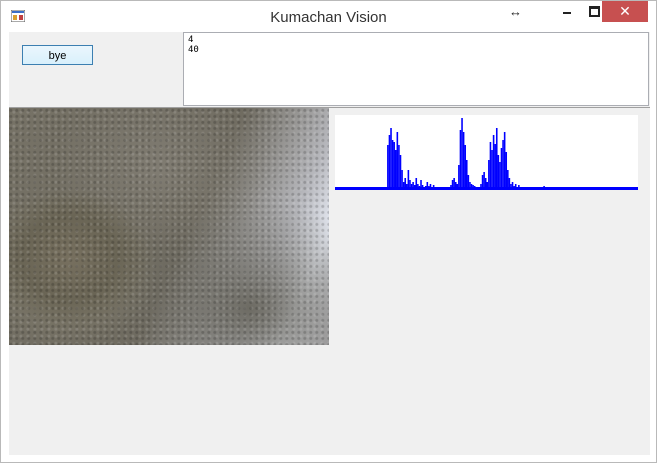  Describe the element at coordinates (515, 11) in the screenshot. I see `resize-arrows-icon: ↔` at that location.